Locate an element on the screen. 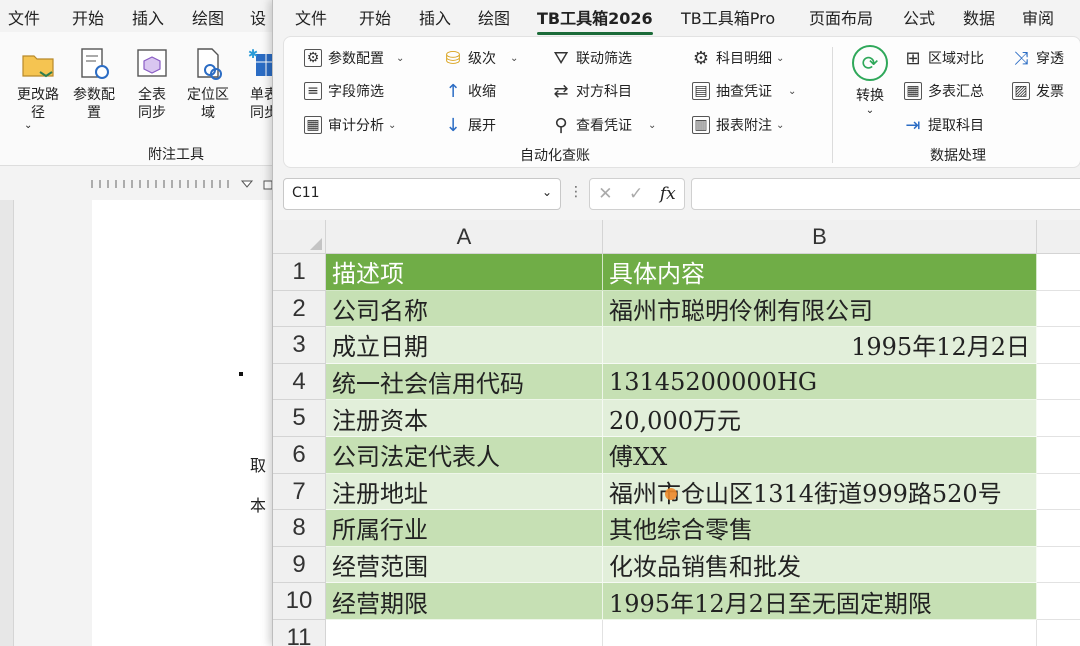 The height and width of the screenshot is (646, 1080). settings-doc-icon is located at coordinates (94, 64).